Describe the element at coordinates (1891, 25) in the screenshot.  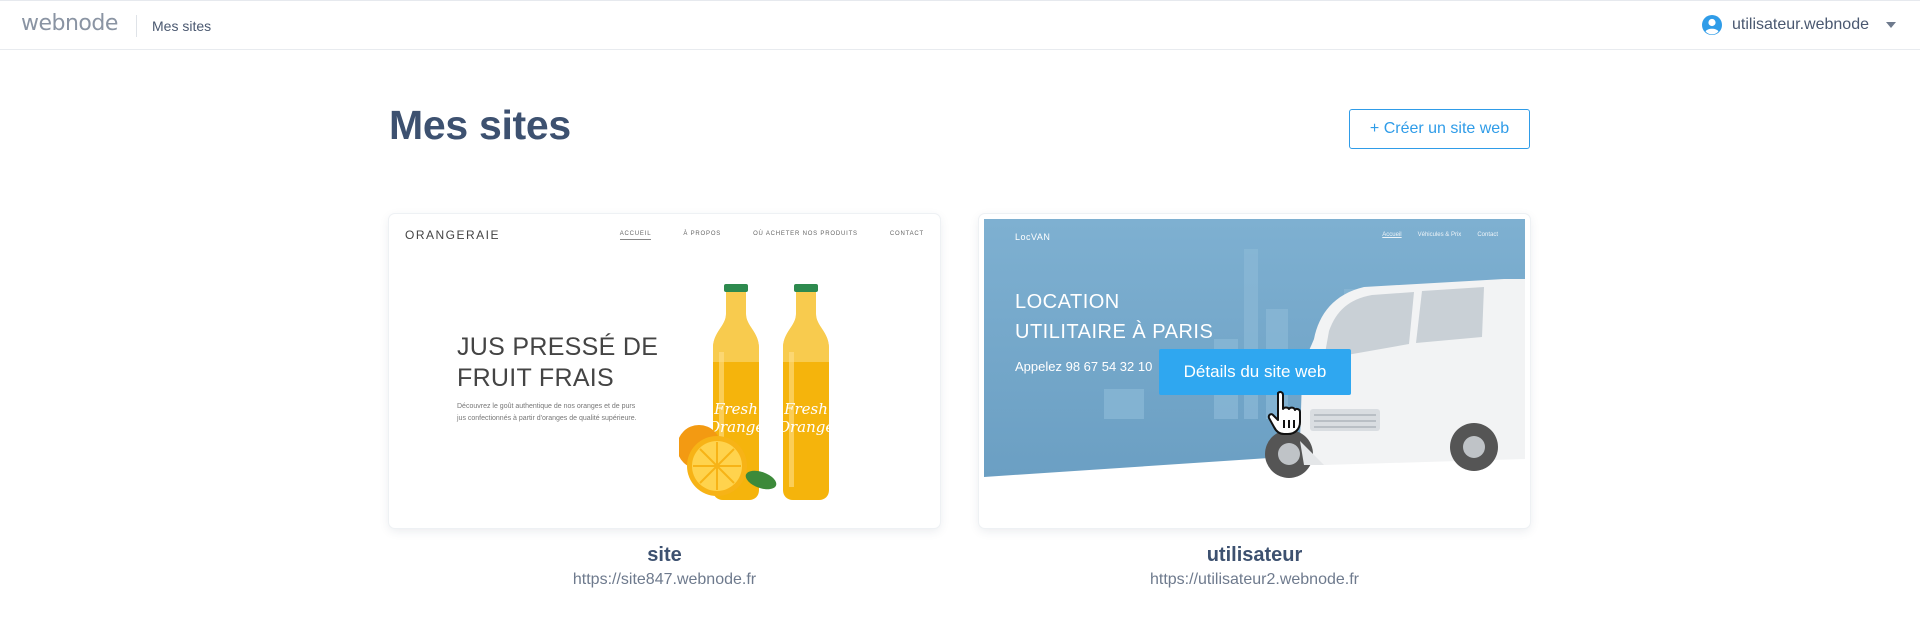
I see `chevron-down-icon` at that location.